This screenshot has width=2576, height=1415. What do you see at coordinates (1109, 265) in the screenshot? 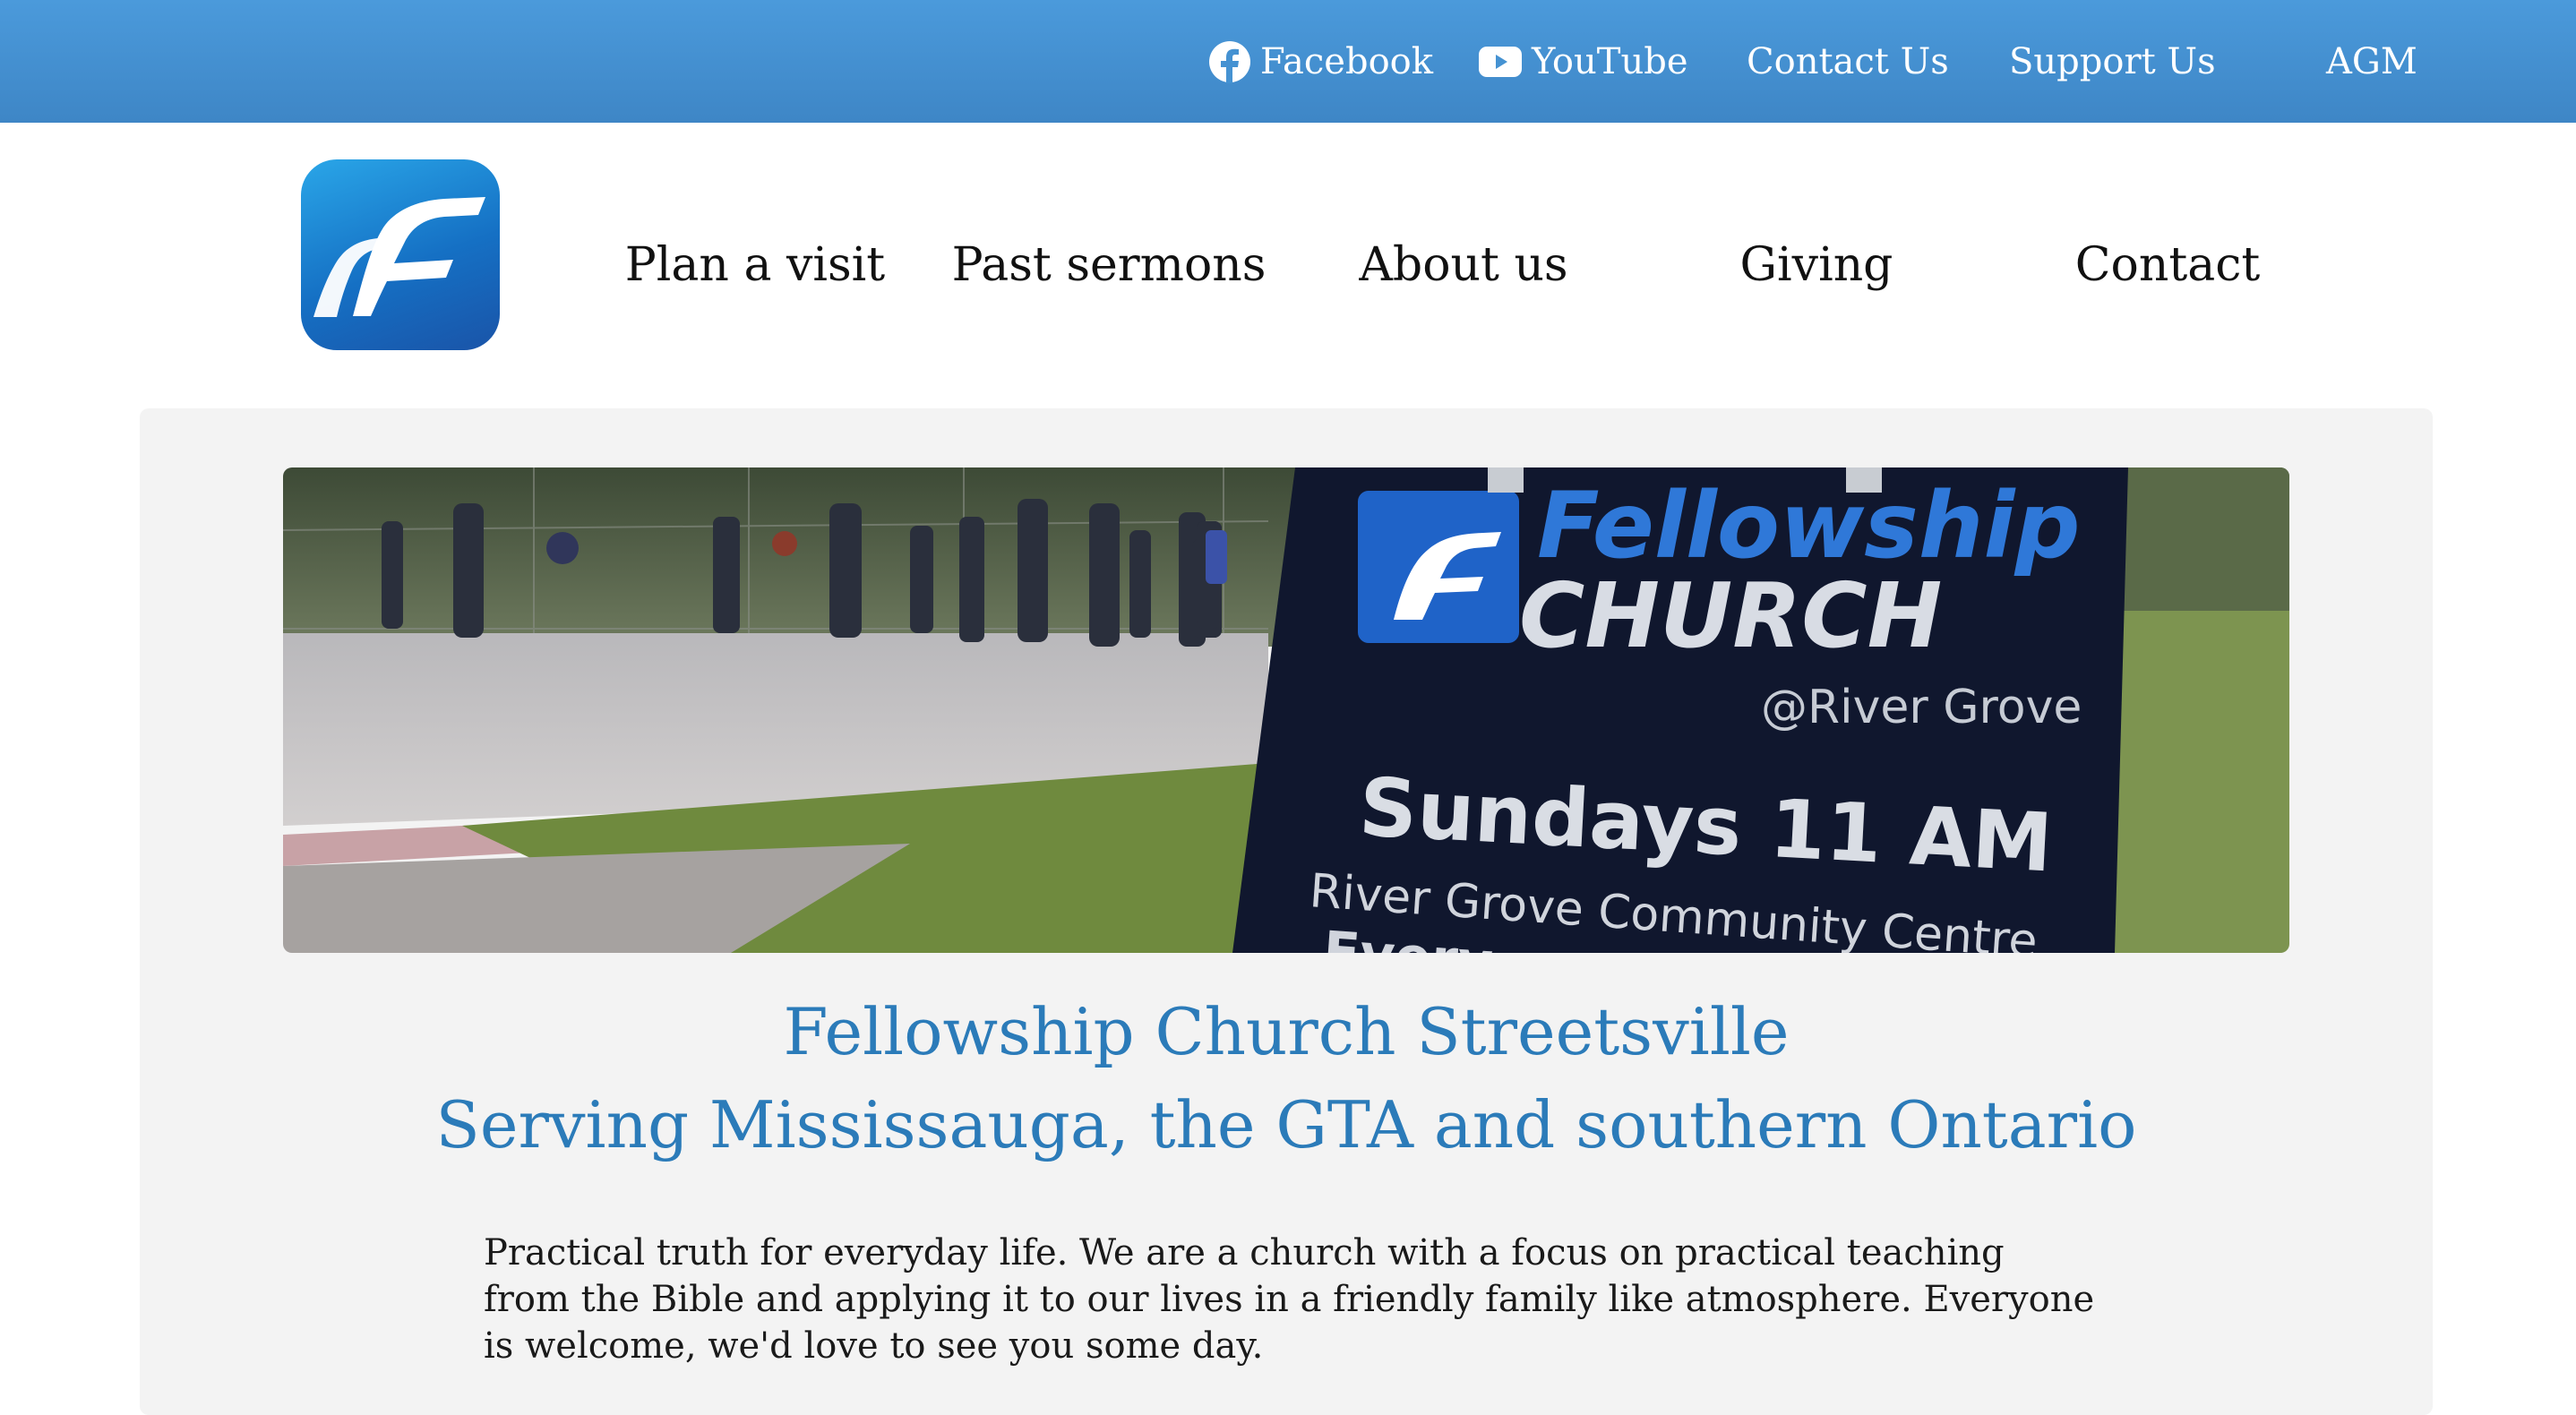
I see `nav-past-sermons: Past sermons` at bounding box center [1109, 265].